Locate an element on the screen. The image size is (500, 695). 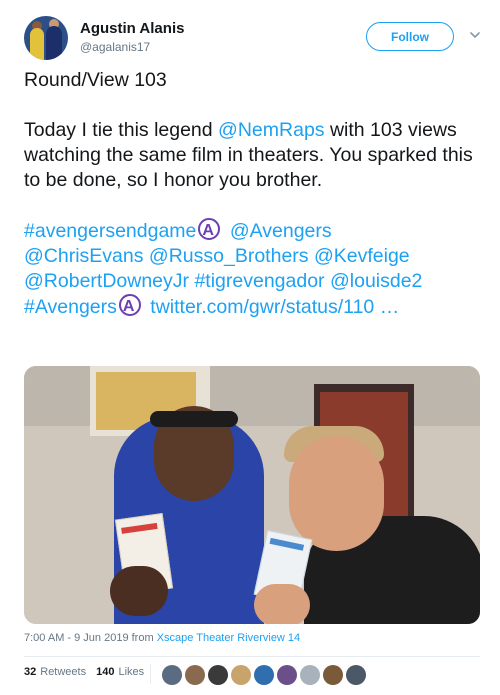
mention-link: @Avengers is located at coordinates (281, 231).